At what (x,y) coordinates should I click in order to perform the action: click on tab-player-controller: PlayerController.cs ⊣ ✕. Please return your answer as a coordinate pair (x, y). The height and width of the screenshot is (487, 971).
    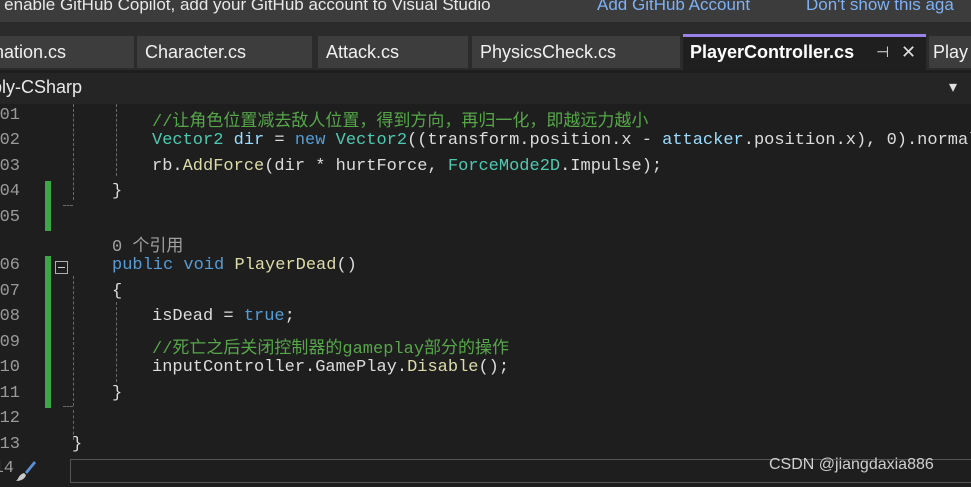
    Looking at the image, I should click on (804, 52).